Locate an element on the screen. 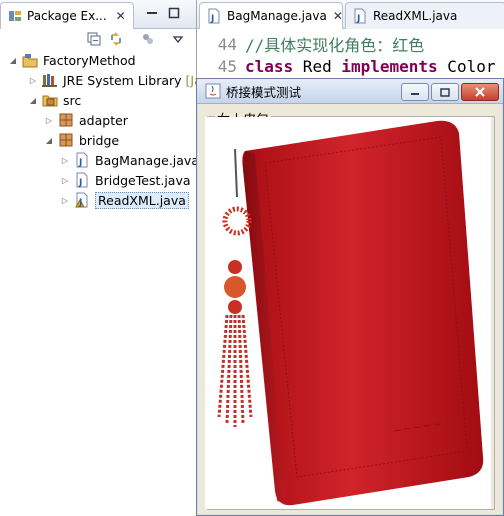 This screenshot has width=504, height=516. tree-item-readxml-java: ▷ J ReadXML.java is located at coordinates (124, 200).